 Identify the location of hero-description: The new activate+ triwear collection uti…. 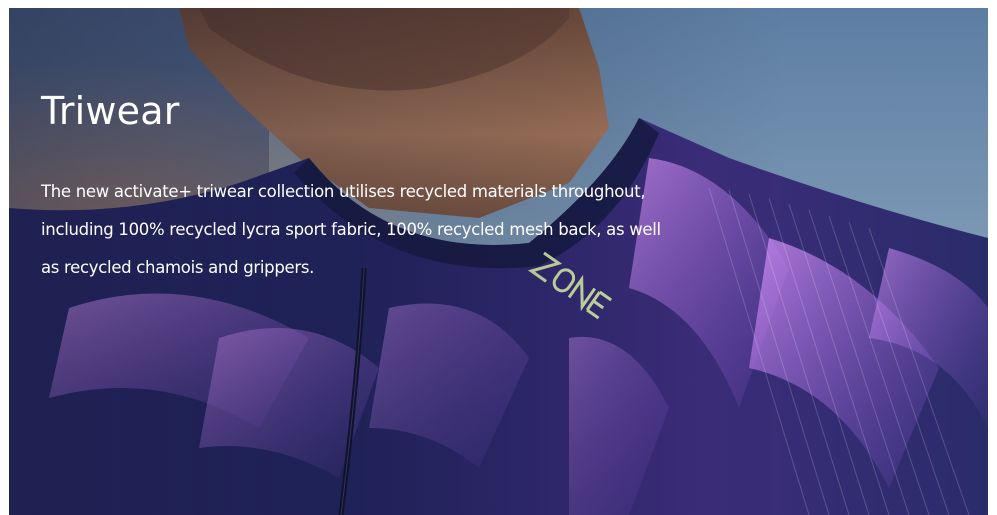
(351, 229).